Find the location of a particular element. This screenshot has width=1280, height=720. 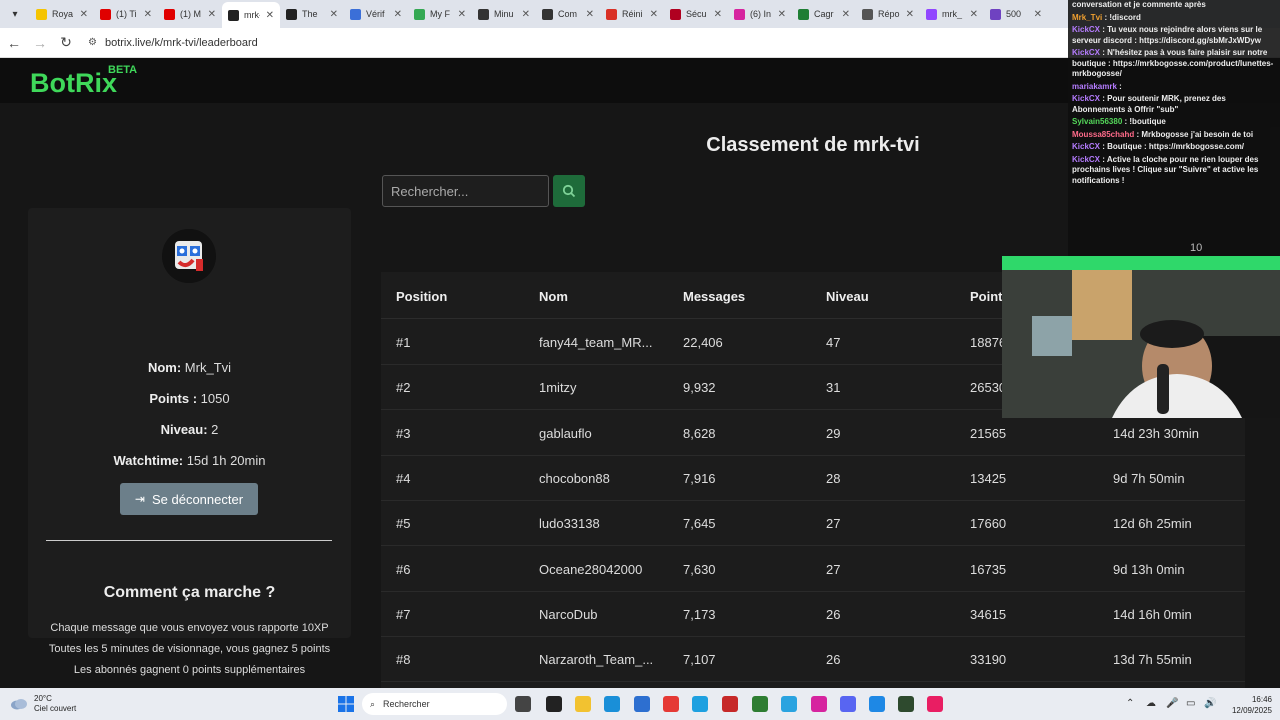

reload-icon: ↻ is located at coordinates (66, 43).